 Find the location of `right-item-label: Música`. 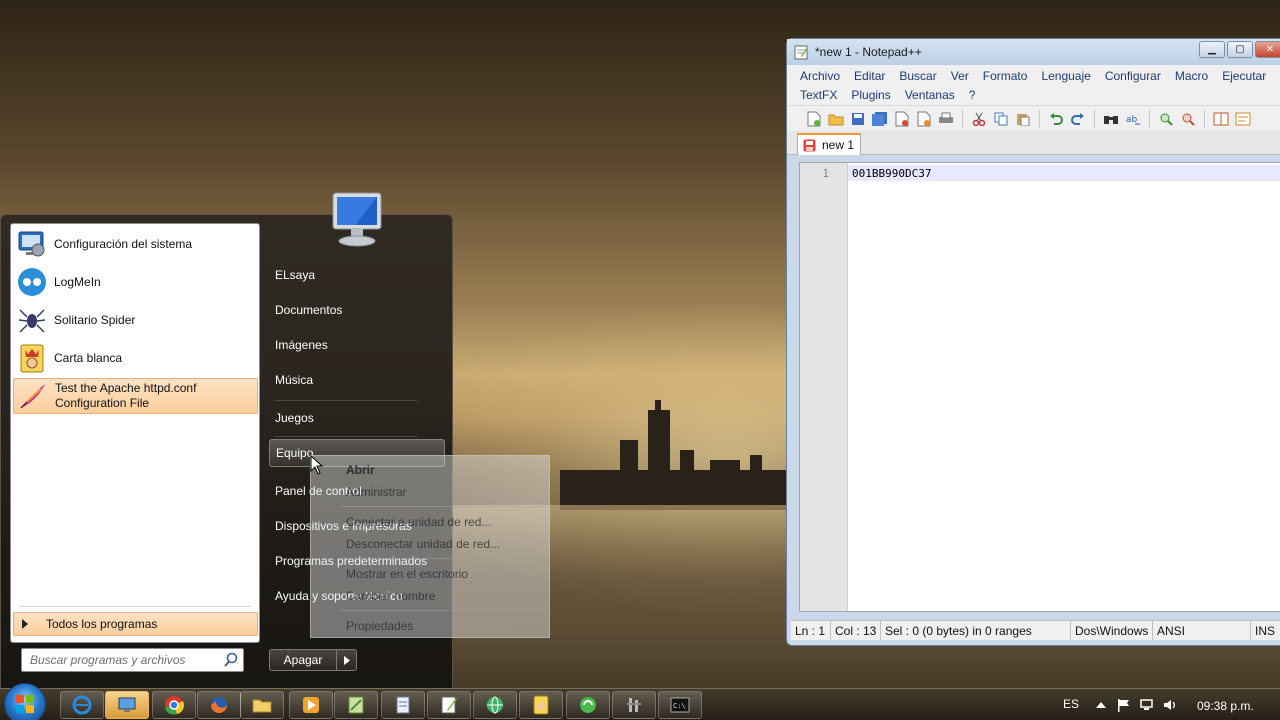

right-item-label: Música is located at coordinates (294, 380).